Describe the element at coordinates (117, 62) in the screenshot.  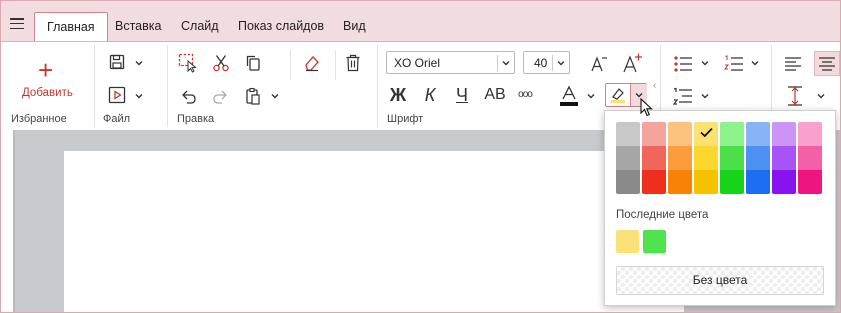
I see `save-icon` at that location.